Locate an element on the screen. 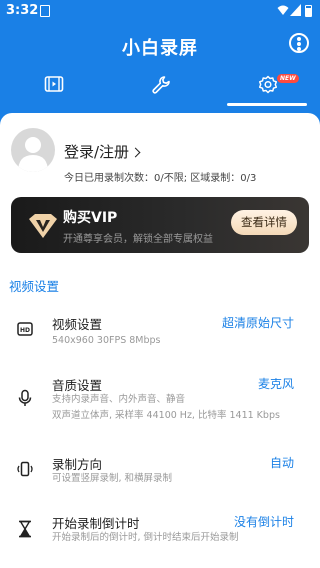 This screenshot has width=320, height=568. gear-icon is located at coordinates (268, 84).